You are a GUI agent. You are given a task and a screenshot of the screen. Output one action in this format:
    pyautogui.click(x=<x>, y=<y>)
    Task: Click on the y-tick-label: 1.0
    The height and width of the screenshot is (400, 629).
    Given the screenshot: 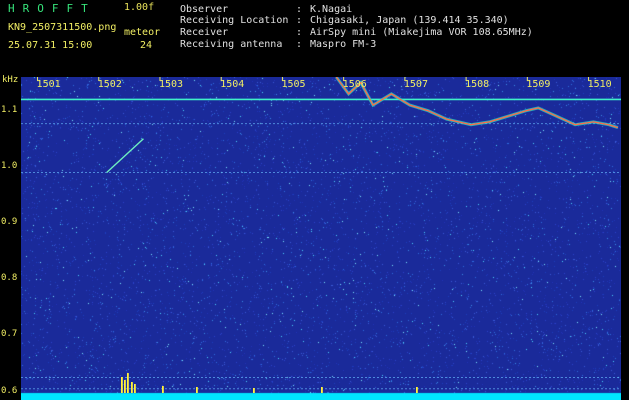 What is the action you would take?
    pyautogui.click(x=9, y=165)
    